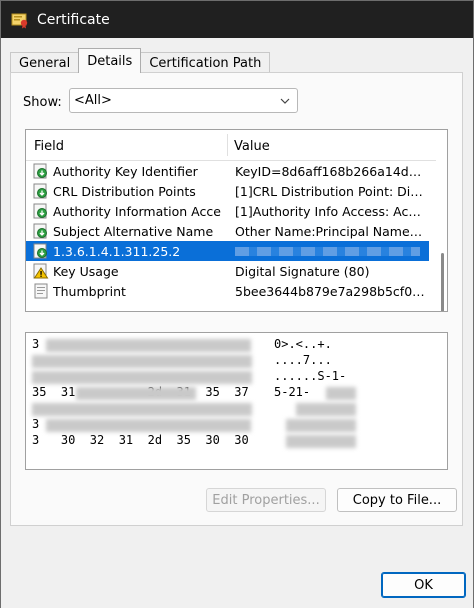 The image size is (474, 608). Describe the element at coordinates (303, 344) in the screenshot. I see `hex-ascii: 0>.<..+.` at that location.